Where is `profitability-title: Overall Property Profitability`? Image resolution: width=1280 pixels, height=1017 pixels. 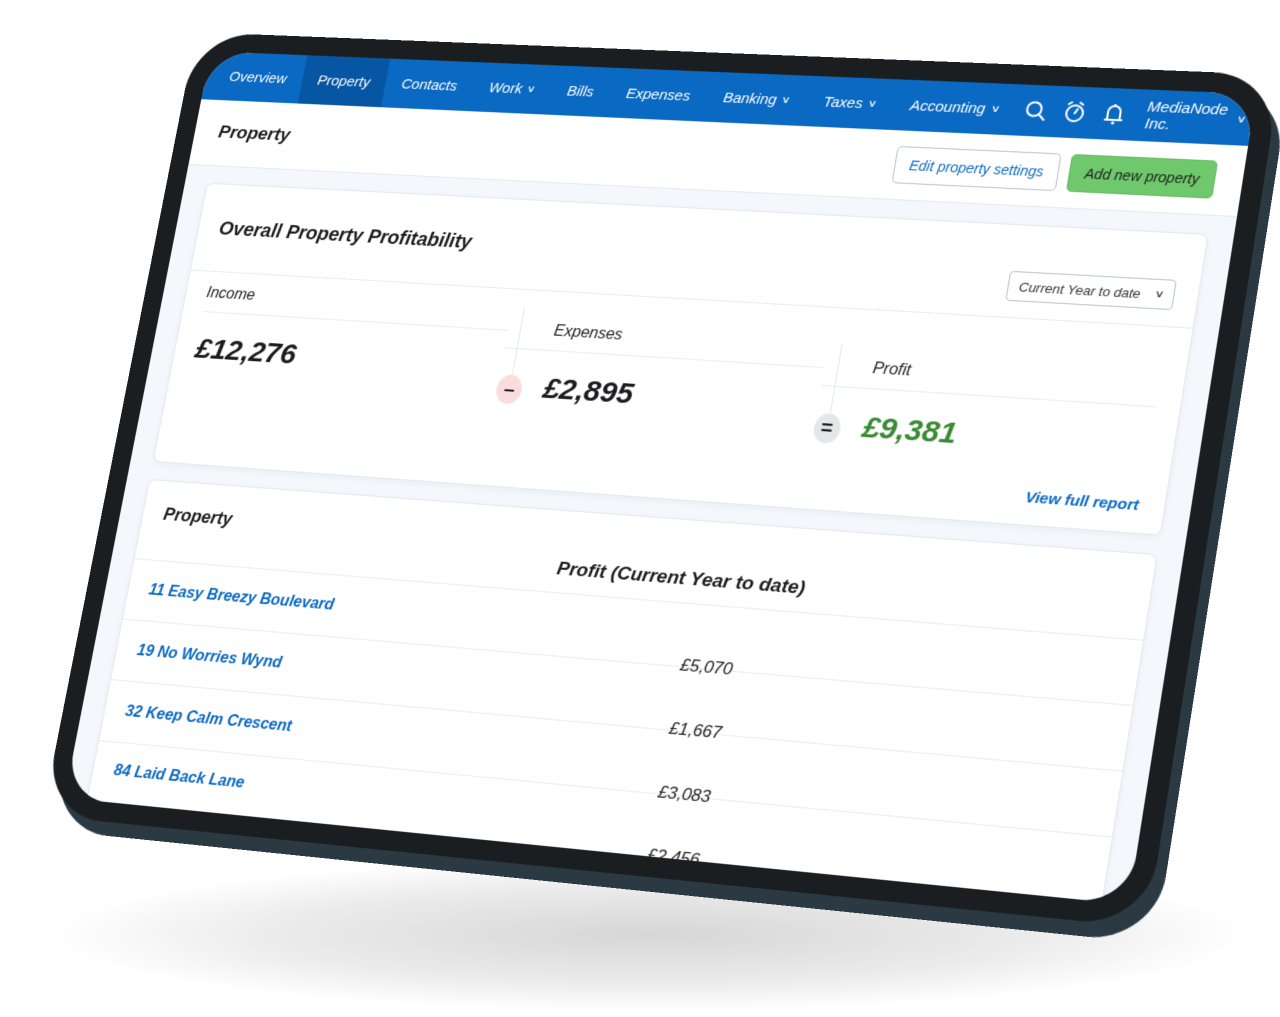 profitability-title: Overall Property Profitability is located at coordinates (345, 235).